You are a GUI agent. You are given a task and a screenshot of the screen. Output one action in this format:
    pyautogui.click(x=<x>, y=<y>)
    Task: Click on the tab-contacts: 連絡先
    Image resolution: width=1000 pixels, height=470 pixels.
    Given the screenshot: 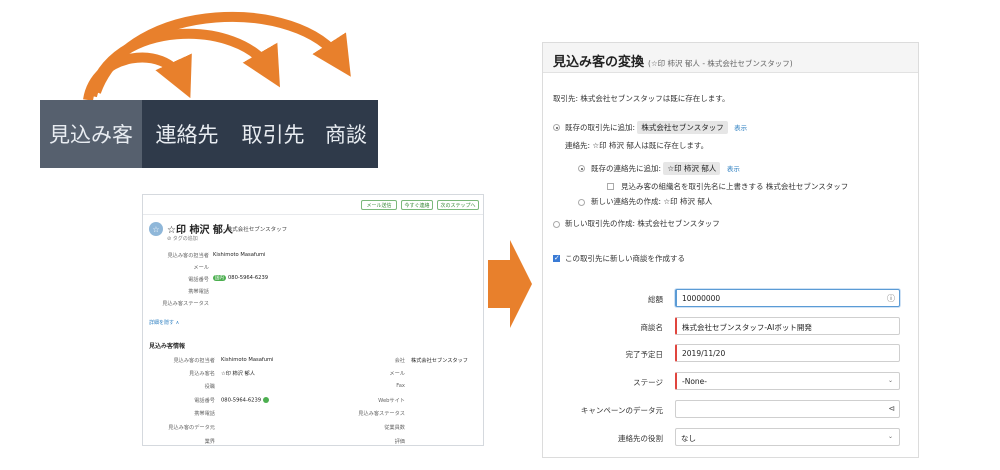 What is the action you would take?
    pyautogui.click(x=187, y=134)
    